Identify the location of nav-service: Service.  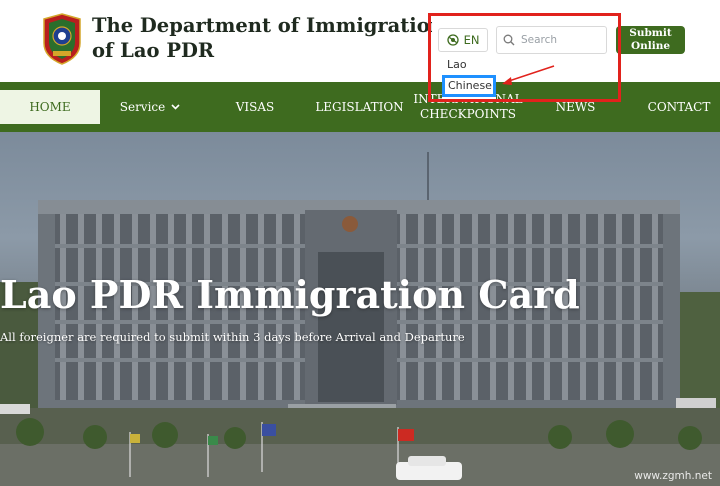
(150, 107).